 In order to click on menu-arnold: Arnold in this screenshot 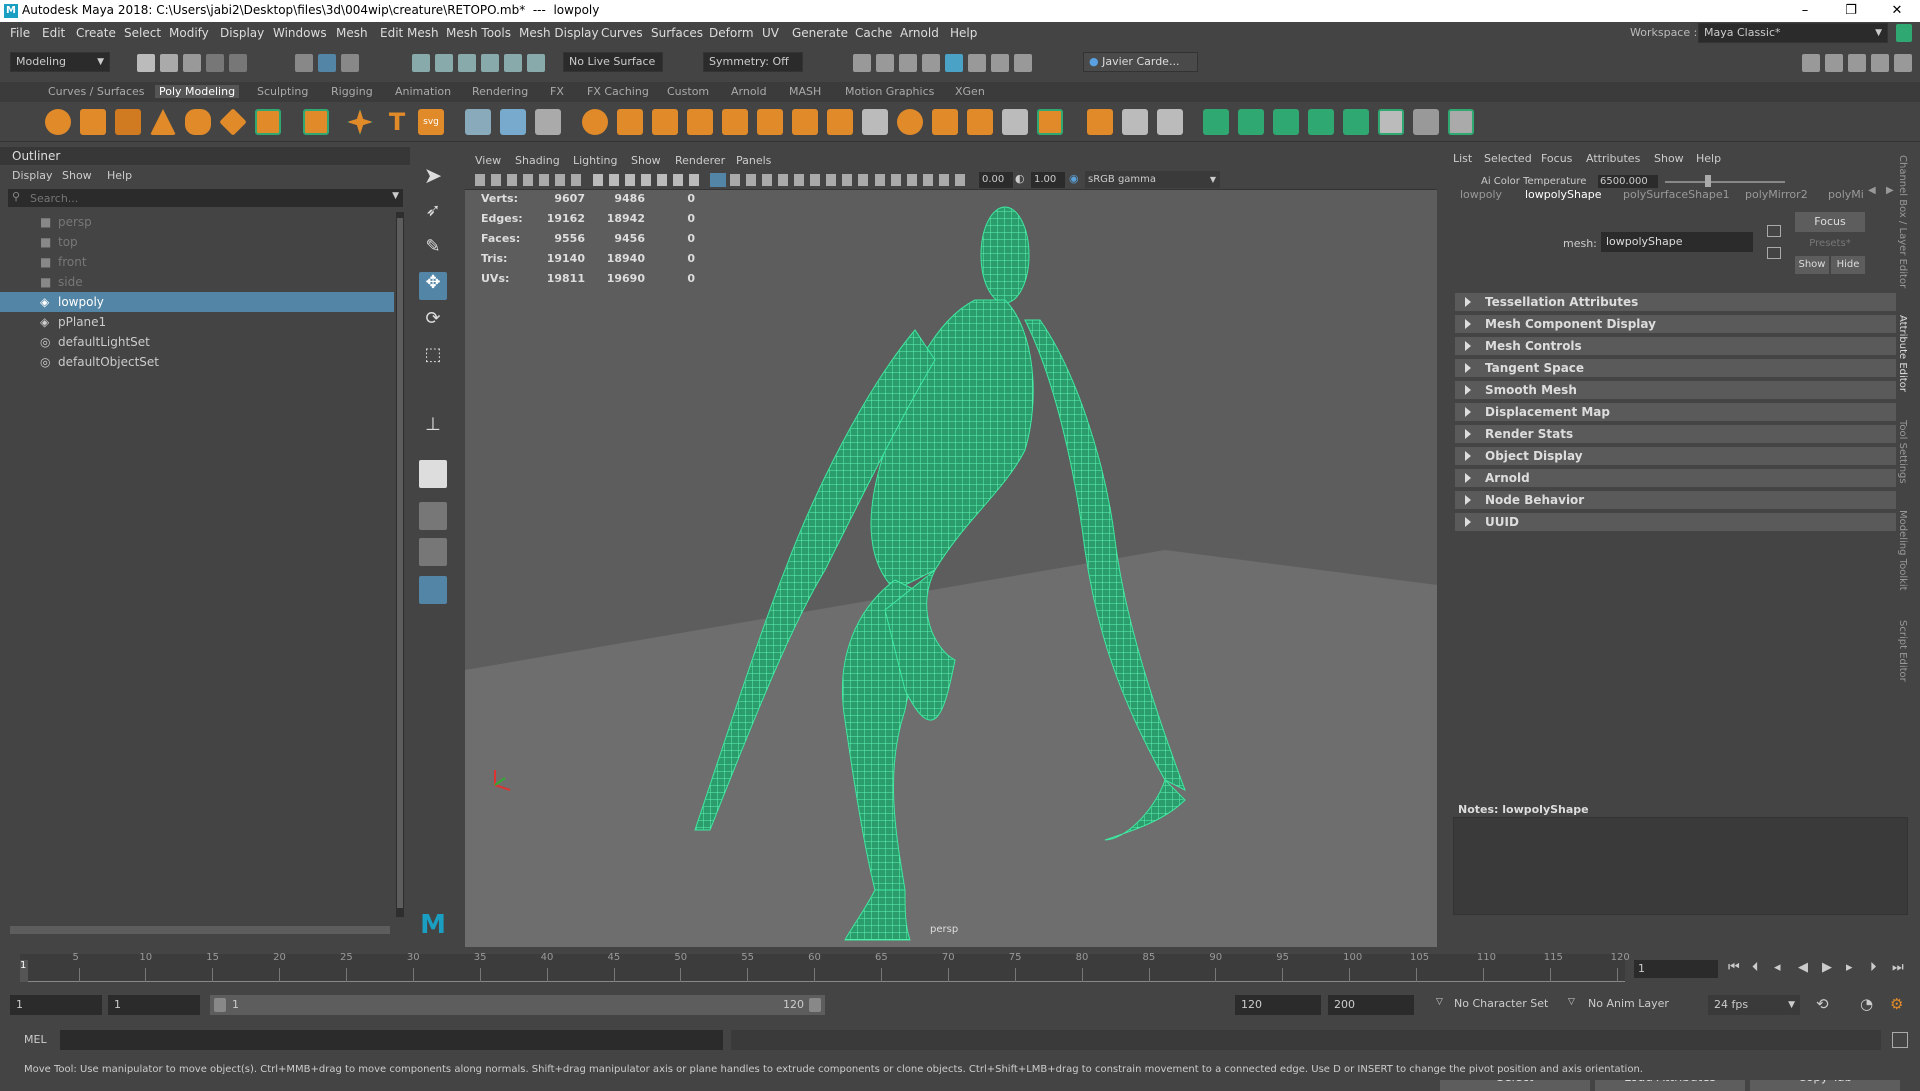, I will do `click(919, 33)`.